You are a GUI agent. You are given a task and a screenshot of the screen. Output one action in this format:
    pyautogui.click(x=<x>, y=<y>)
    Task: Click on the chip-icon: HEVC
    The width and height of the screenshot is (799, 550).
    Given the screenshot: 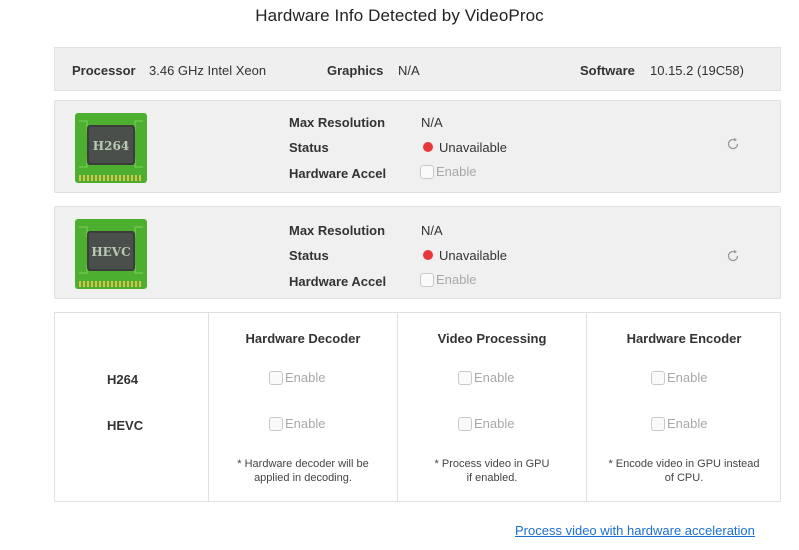 What is the action you would take?
    pyautogui.click(x=111, y=254)
    